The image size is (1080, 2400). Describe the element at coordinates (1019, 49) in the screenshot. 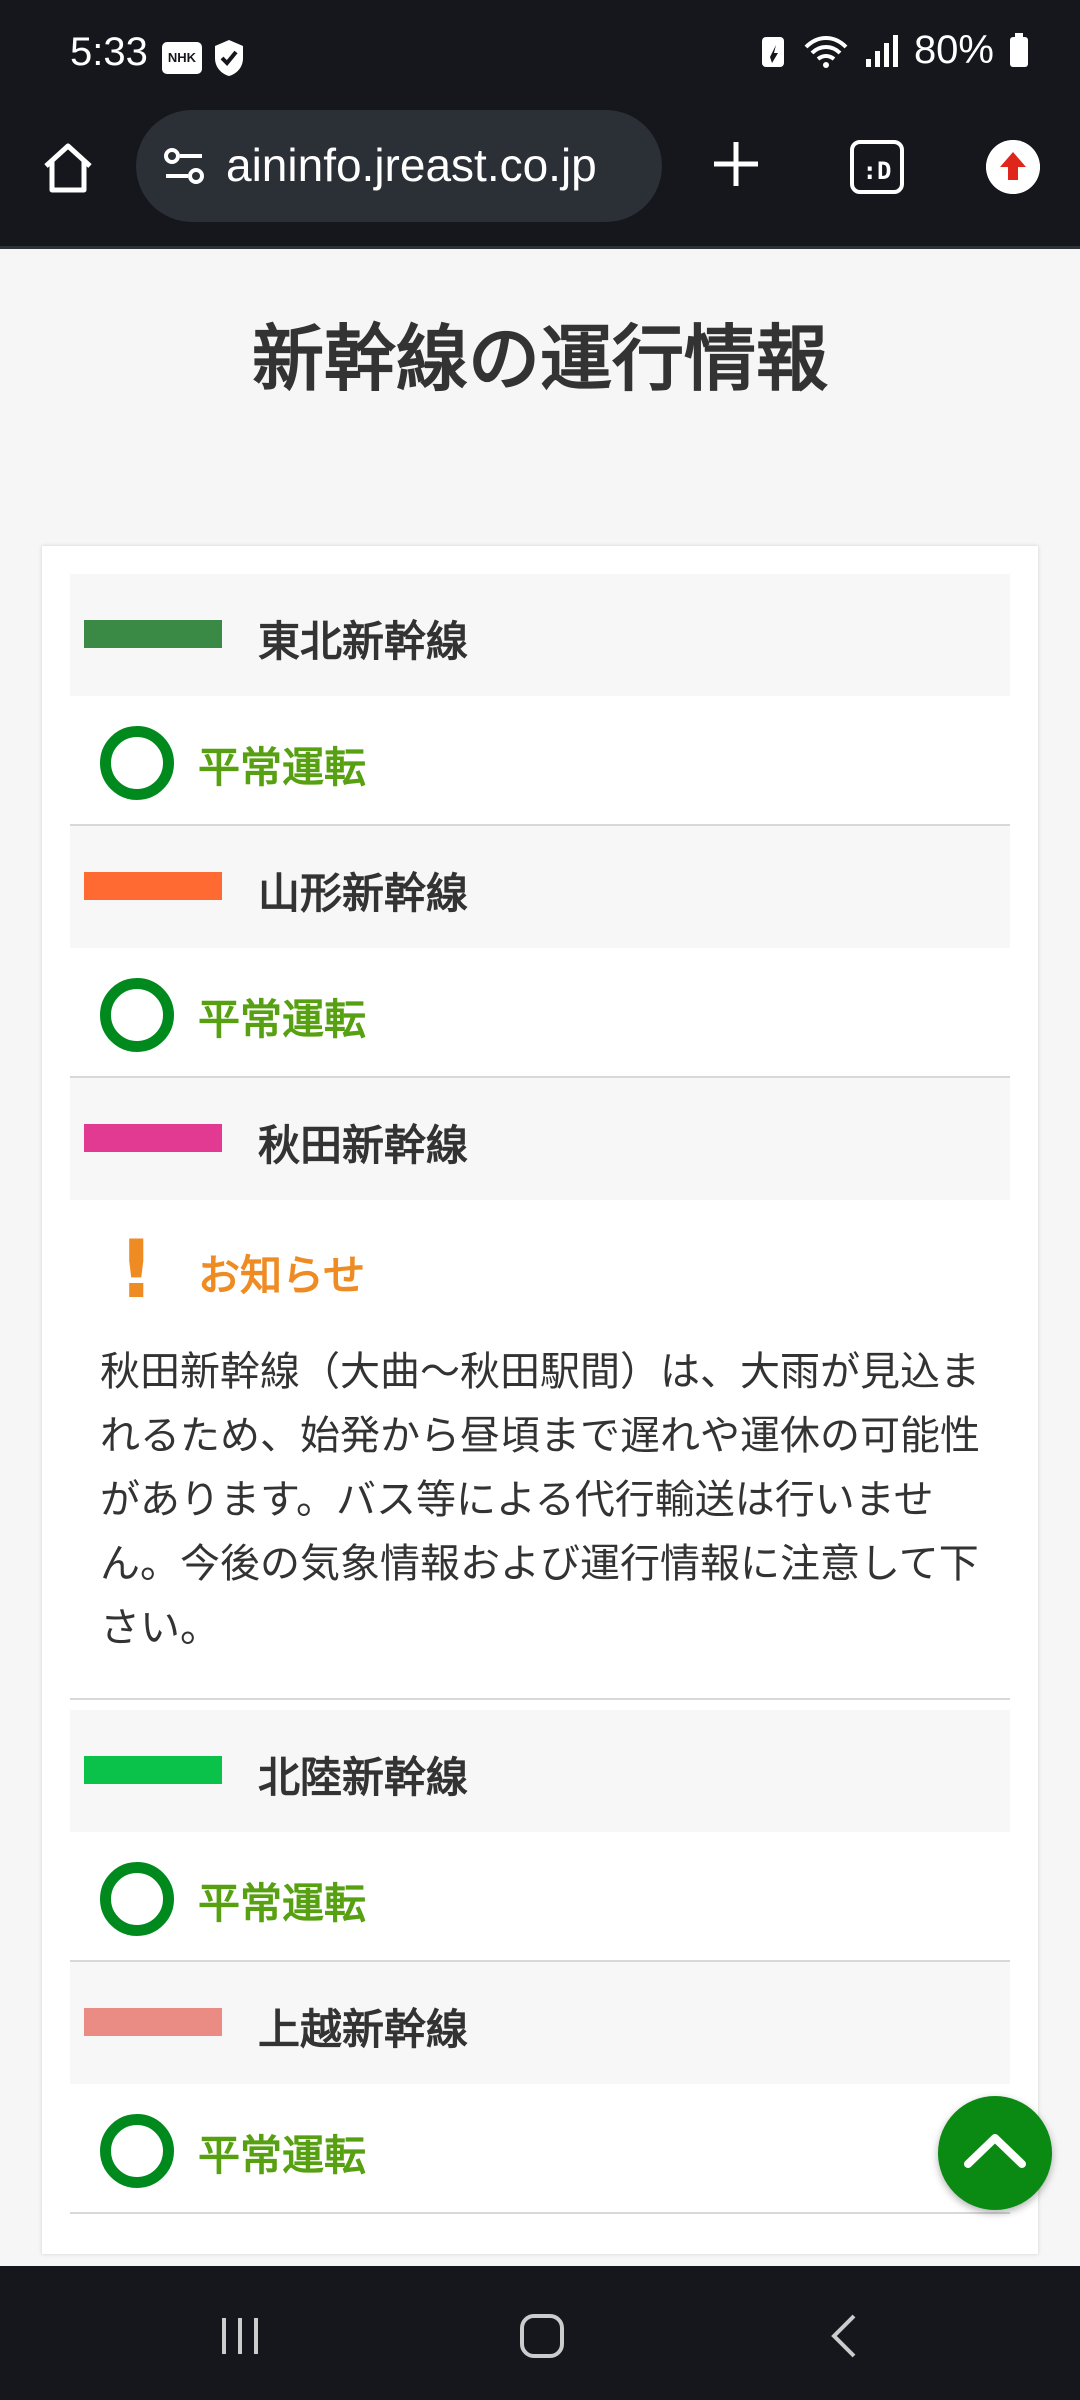

I see `battery-icon` at that location.